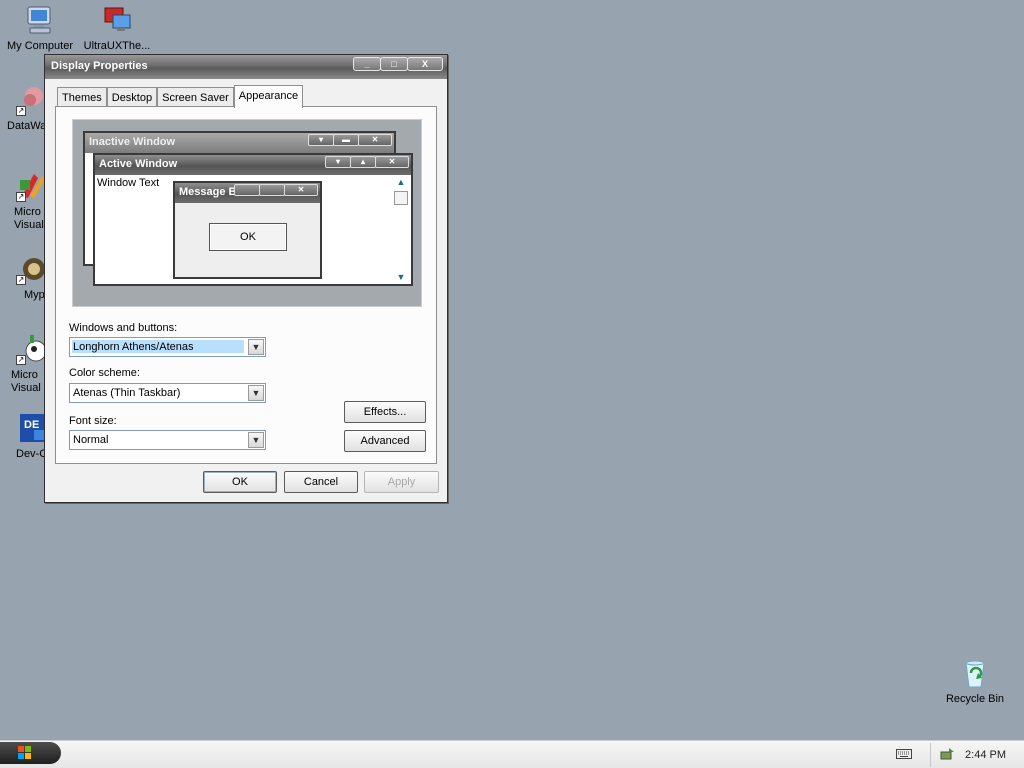  Describe the element at coordinates (132, 142) in the screenshot. I see `preview-inactive-title-text: Inactive Window` at that location.